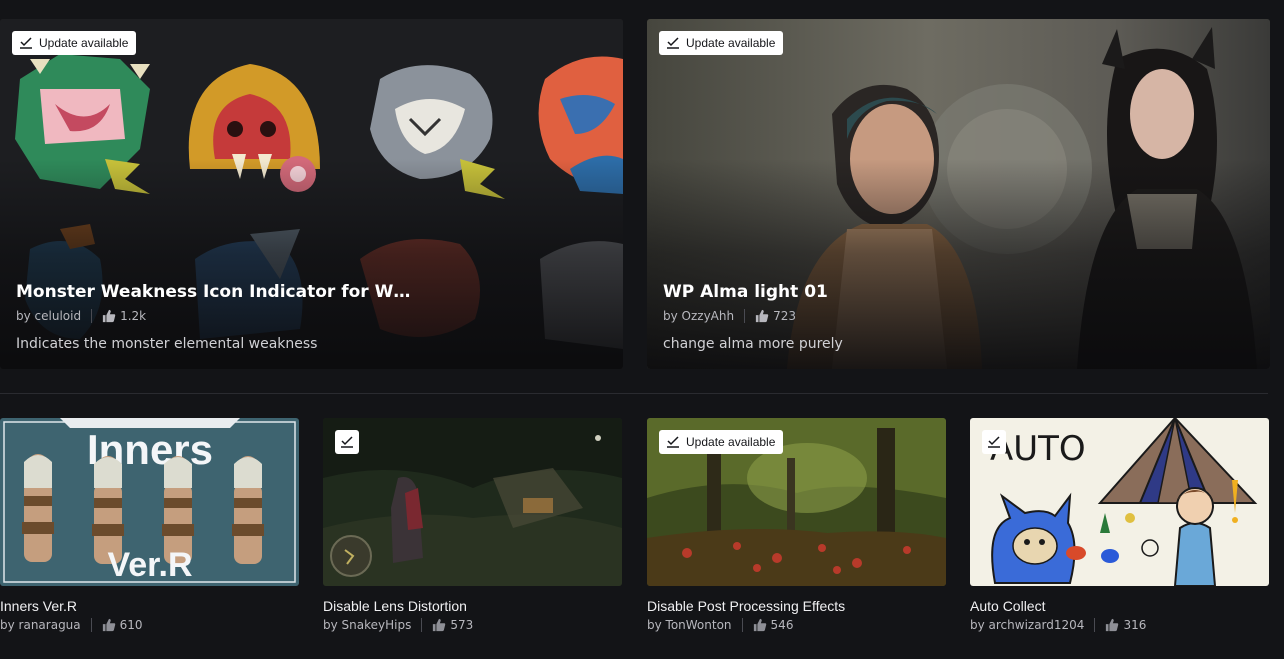 The image size is (1284, 659). Describe the element at coordinates (48, 316) in the screenshot. I see `mod-author: by celuloid` at that location.